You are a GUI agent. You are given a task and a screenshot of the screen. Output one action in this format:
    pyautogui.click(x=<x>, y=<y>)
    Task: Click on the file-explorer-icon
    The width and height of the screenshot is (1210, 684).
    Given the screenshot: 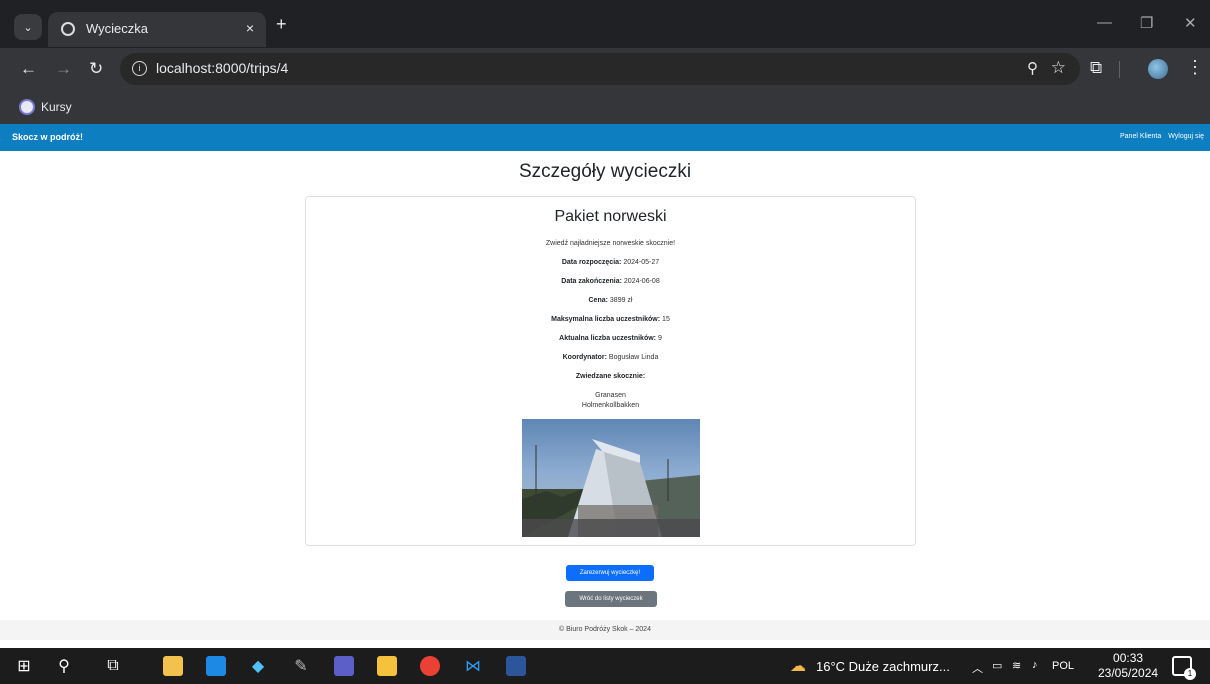 What is the action you would take?
    pyautogui.click(x=387, y=666)
    